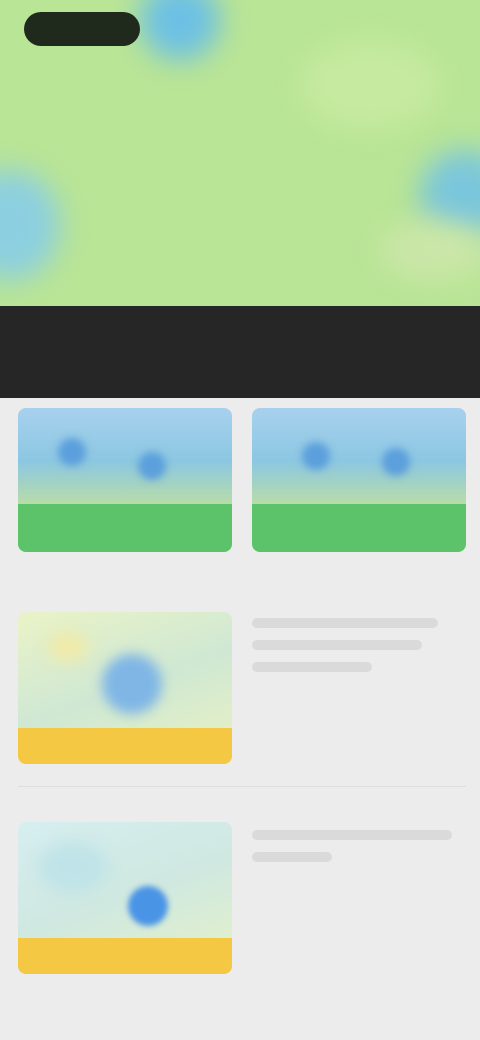  What do you see at coordinates (82, 29) in the screenshot?
I see `back-button` at bounding box center [82, 29].